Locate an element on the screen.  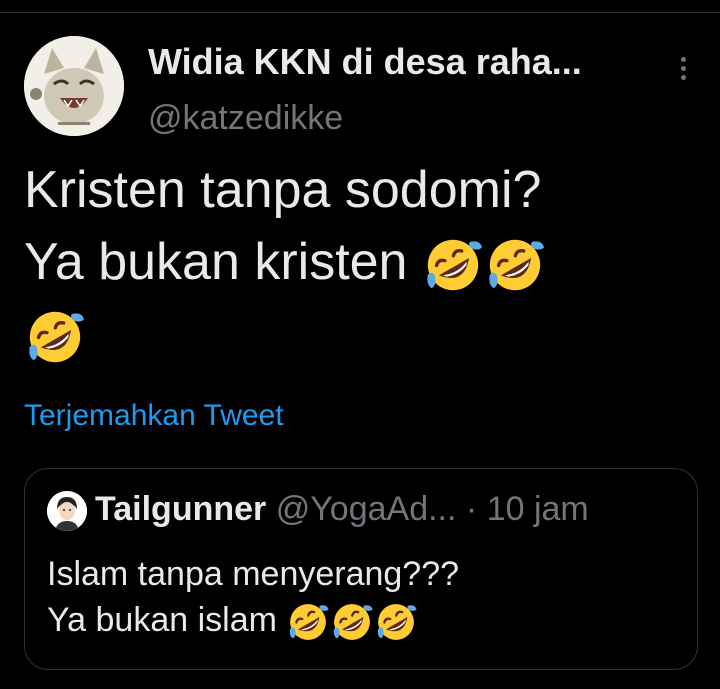
person-avatar-icon is located at coordinates (67, 511).